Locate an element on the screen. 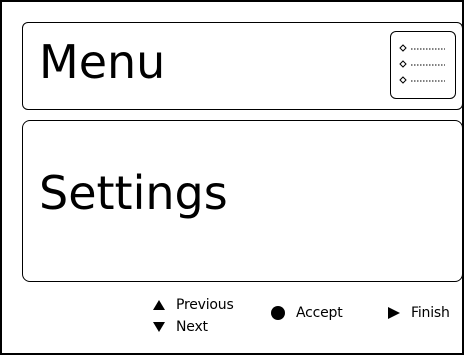 Image resolution: width=464 pixels, height=355 pixels. triangle-right-icon is located at coordinates (394, 313).